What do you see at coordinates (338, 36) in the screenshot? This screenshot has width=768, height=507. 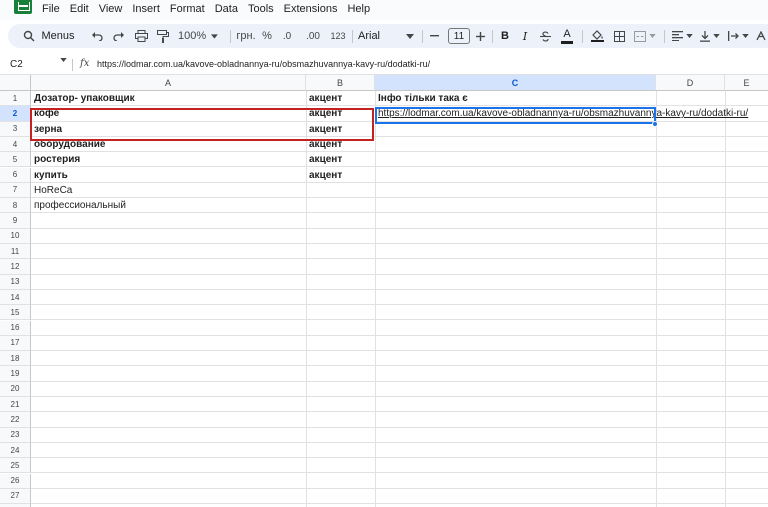 I see `number-format-button: 123` at bounding box center [338, 36].